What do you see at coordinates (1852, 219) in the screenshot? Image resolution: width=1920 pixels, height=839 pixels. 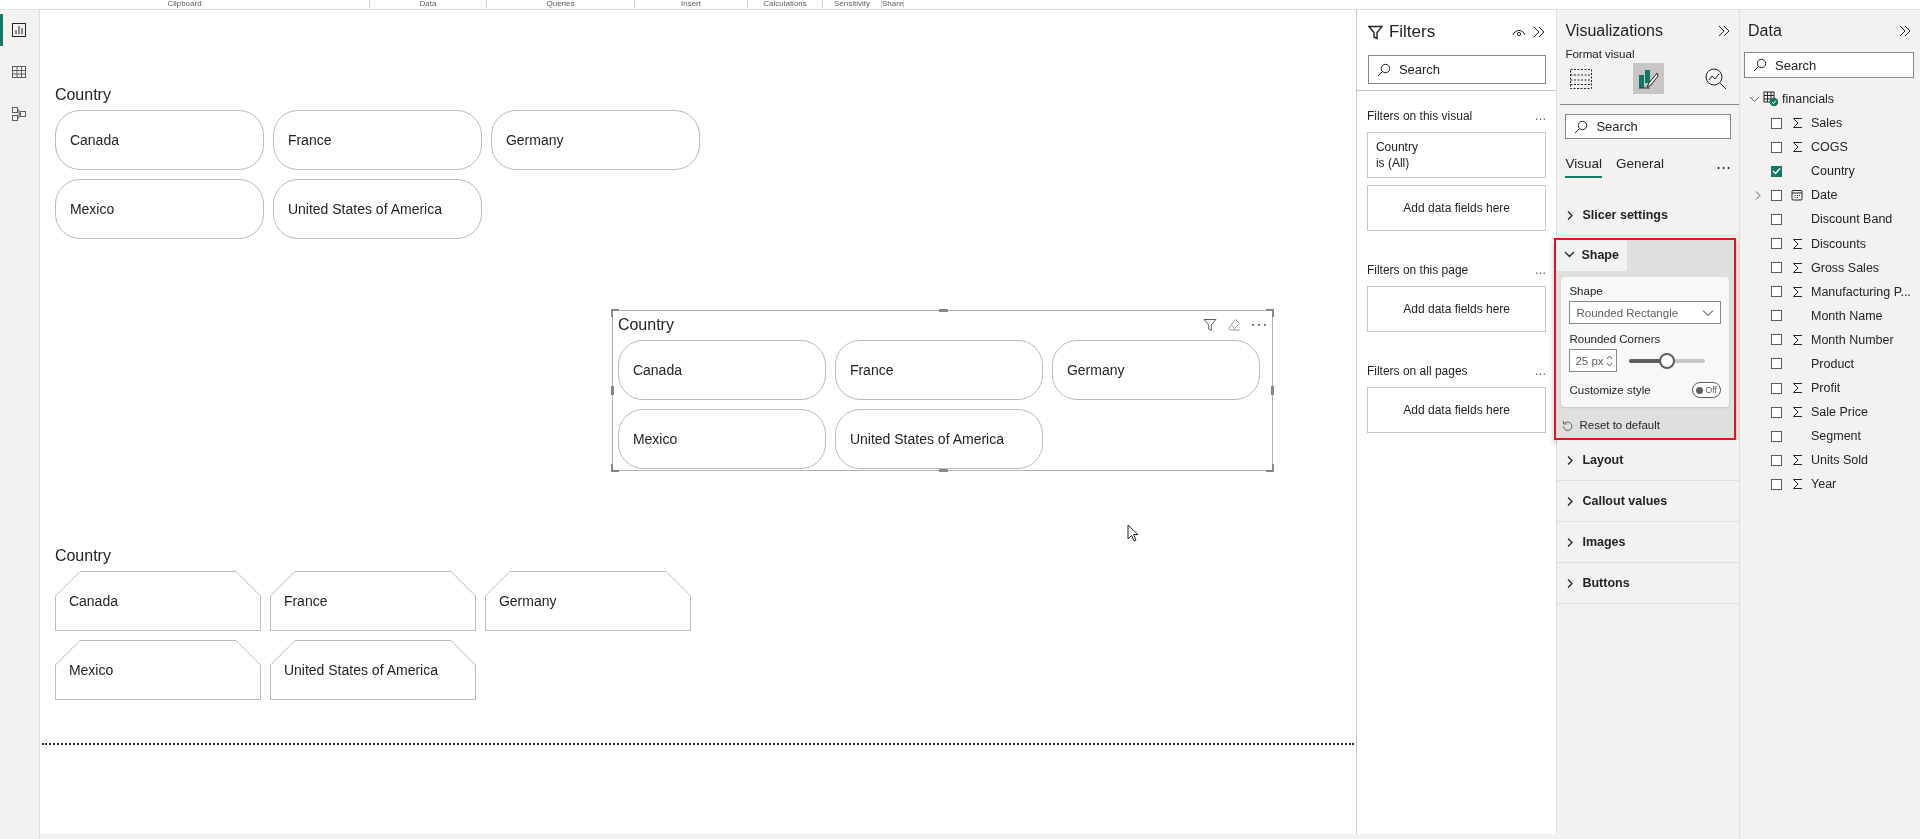 I see `field-name: Discount Band` at bounding box center [1852, 219].